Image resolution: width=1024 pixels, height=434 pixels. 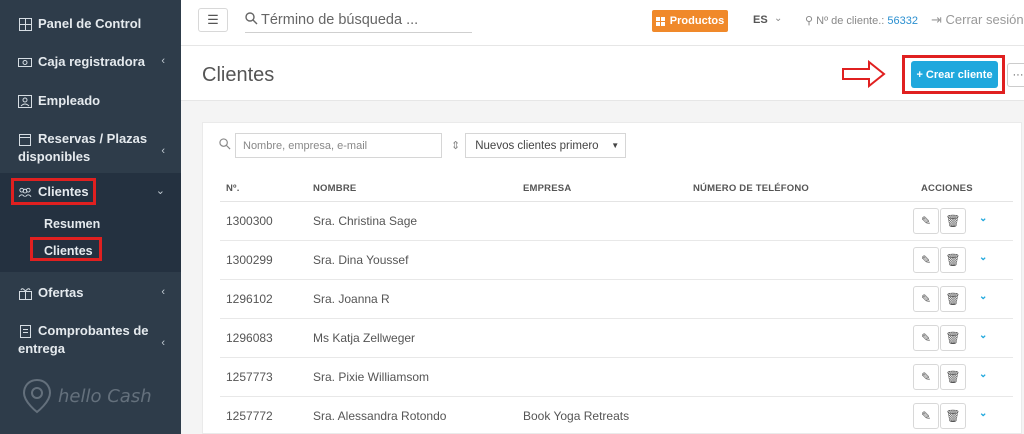 I want to click on menu-toggle-button: ☰, so click(x=213, y=20).